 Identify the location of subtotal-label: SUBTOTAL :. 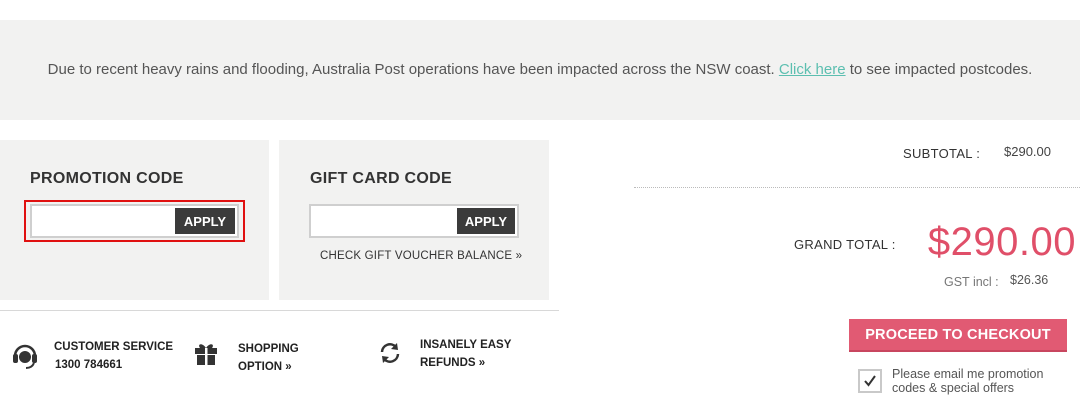
(942, 153).